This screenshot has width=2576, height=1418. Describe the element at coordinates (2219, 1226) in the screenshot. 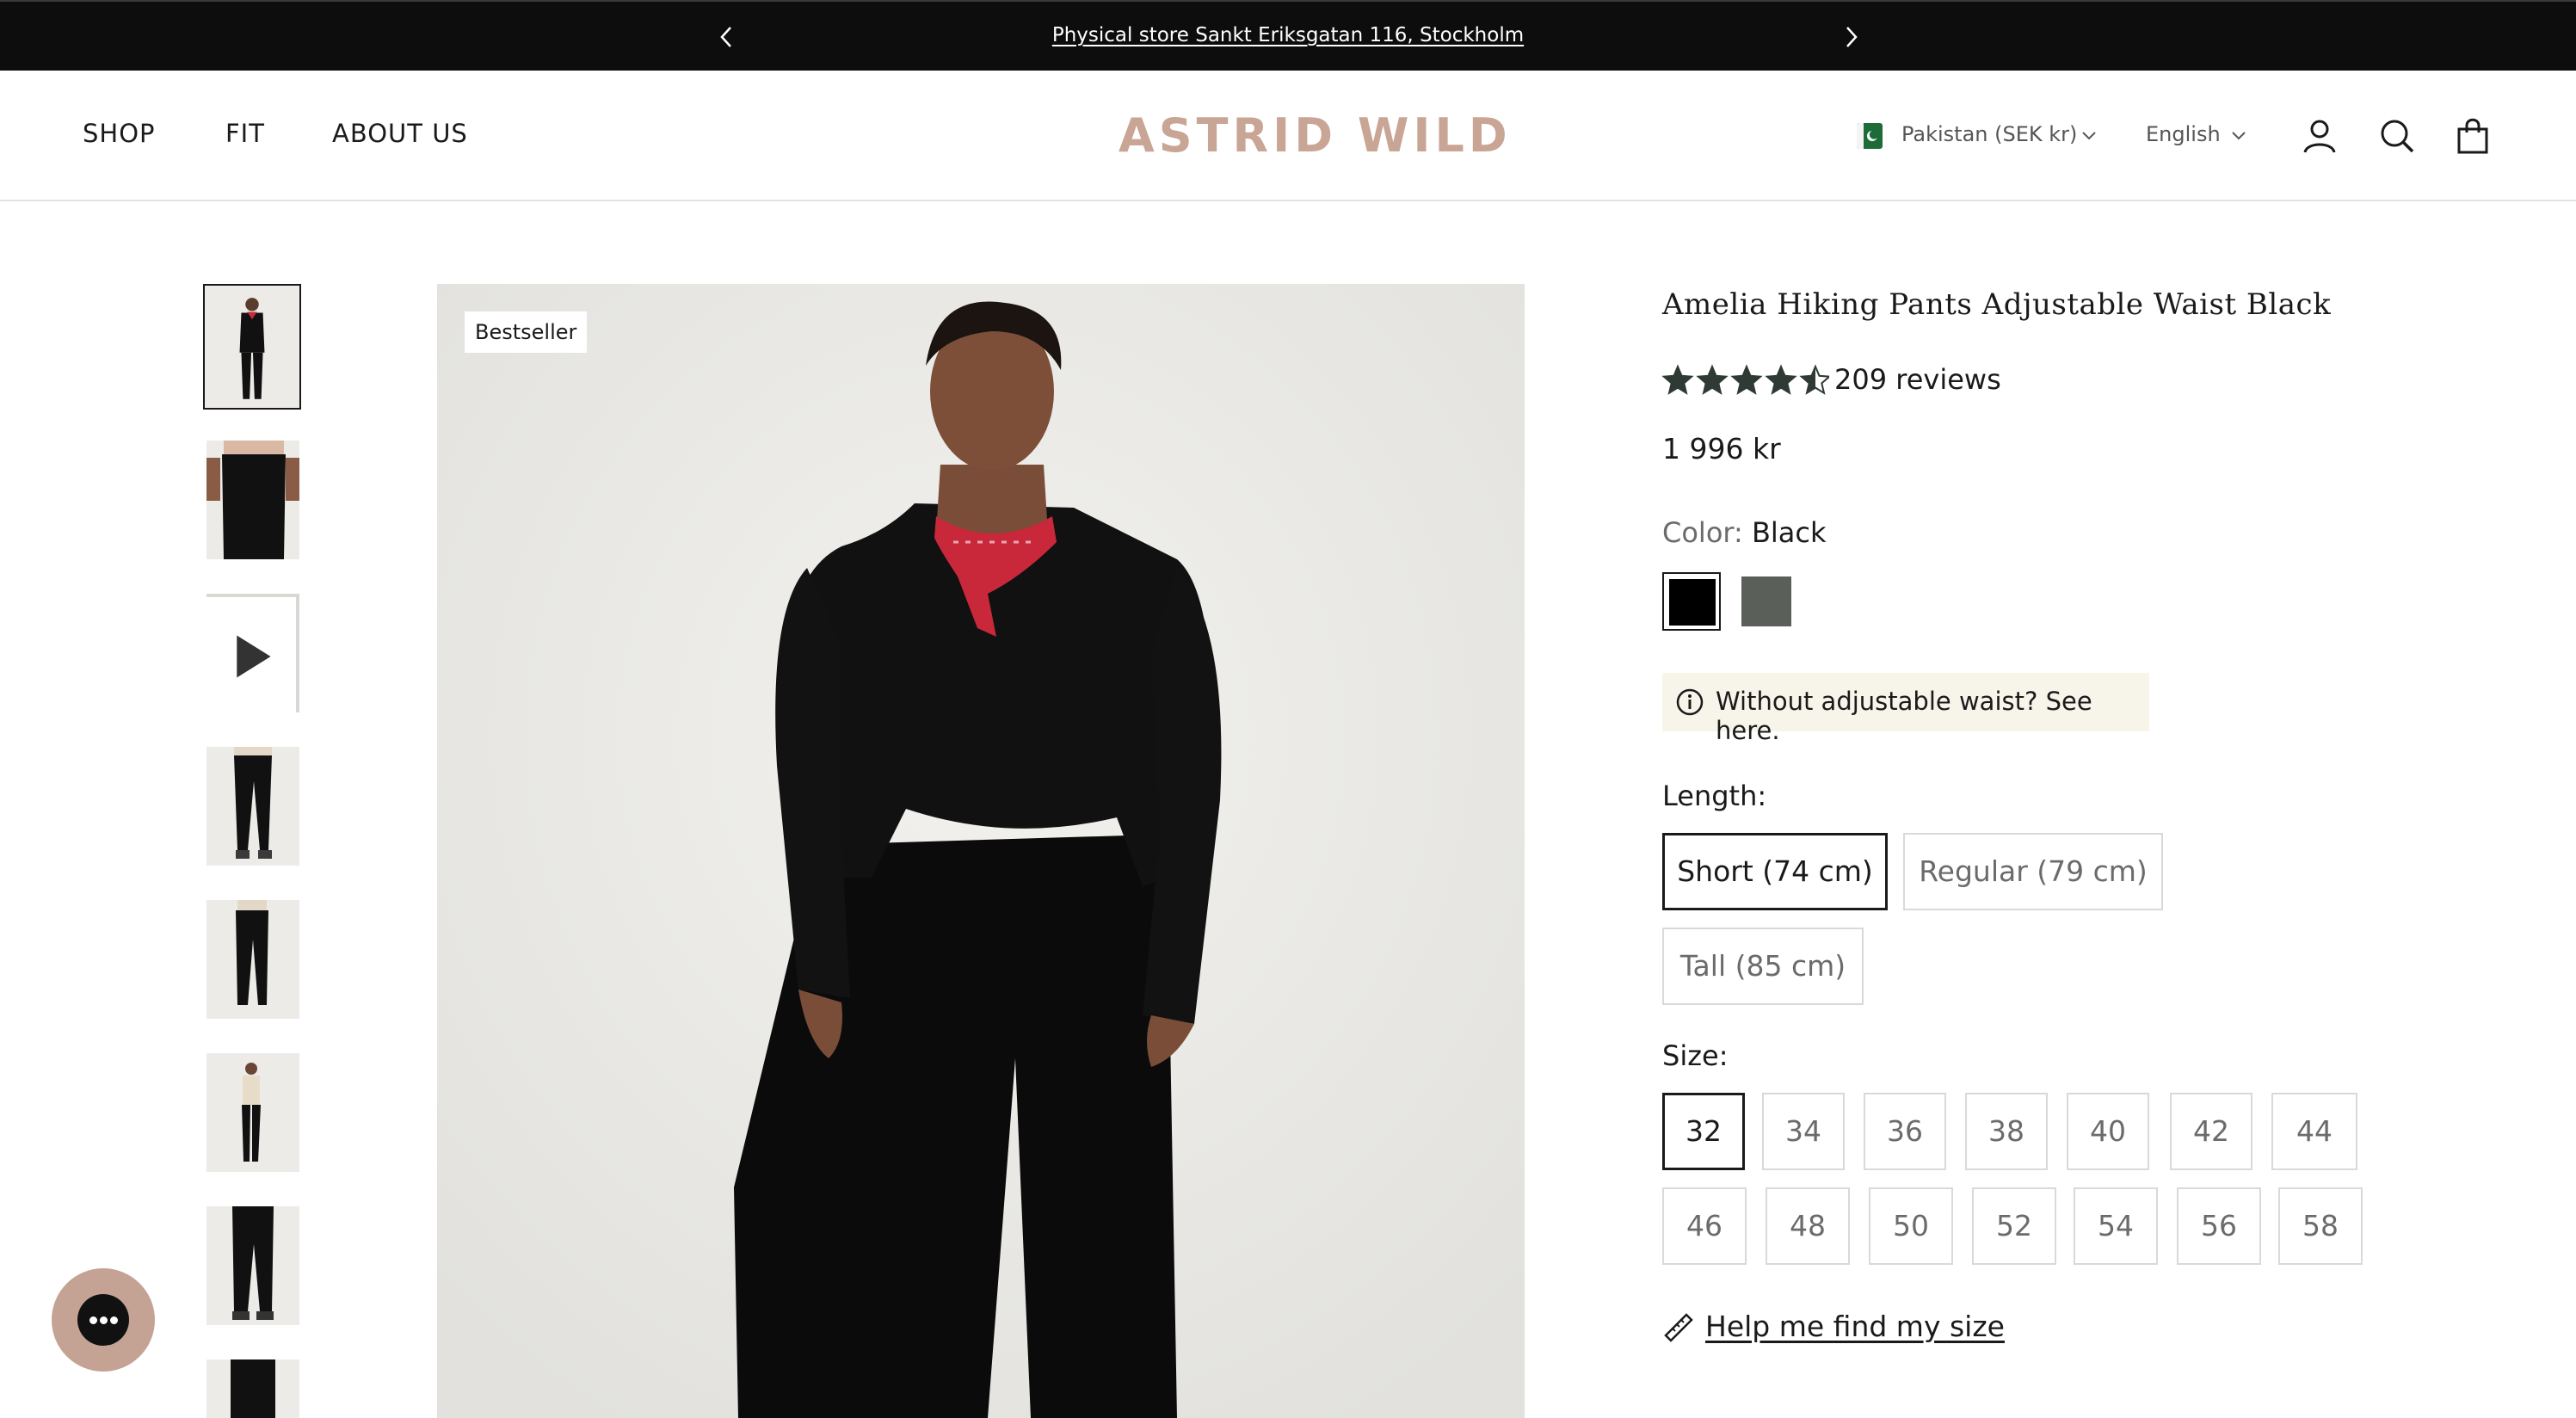

I see `size-option-56: 56` at that location.